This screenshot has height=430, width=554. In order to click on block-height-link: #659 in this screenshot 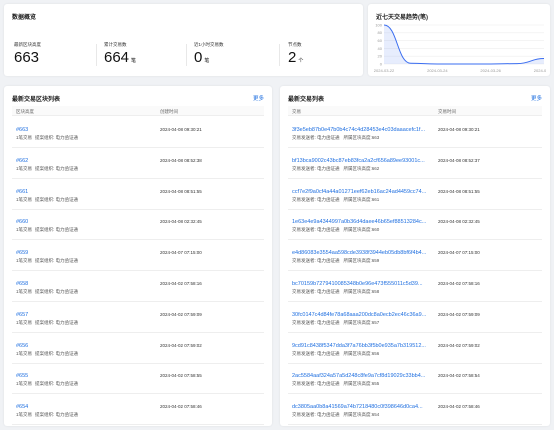, I will do `click(81, 253)`.